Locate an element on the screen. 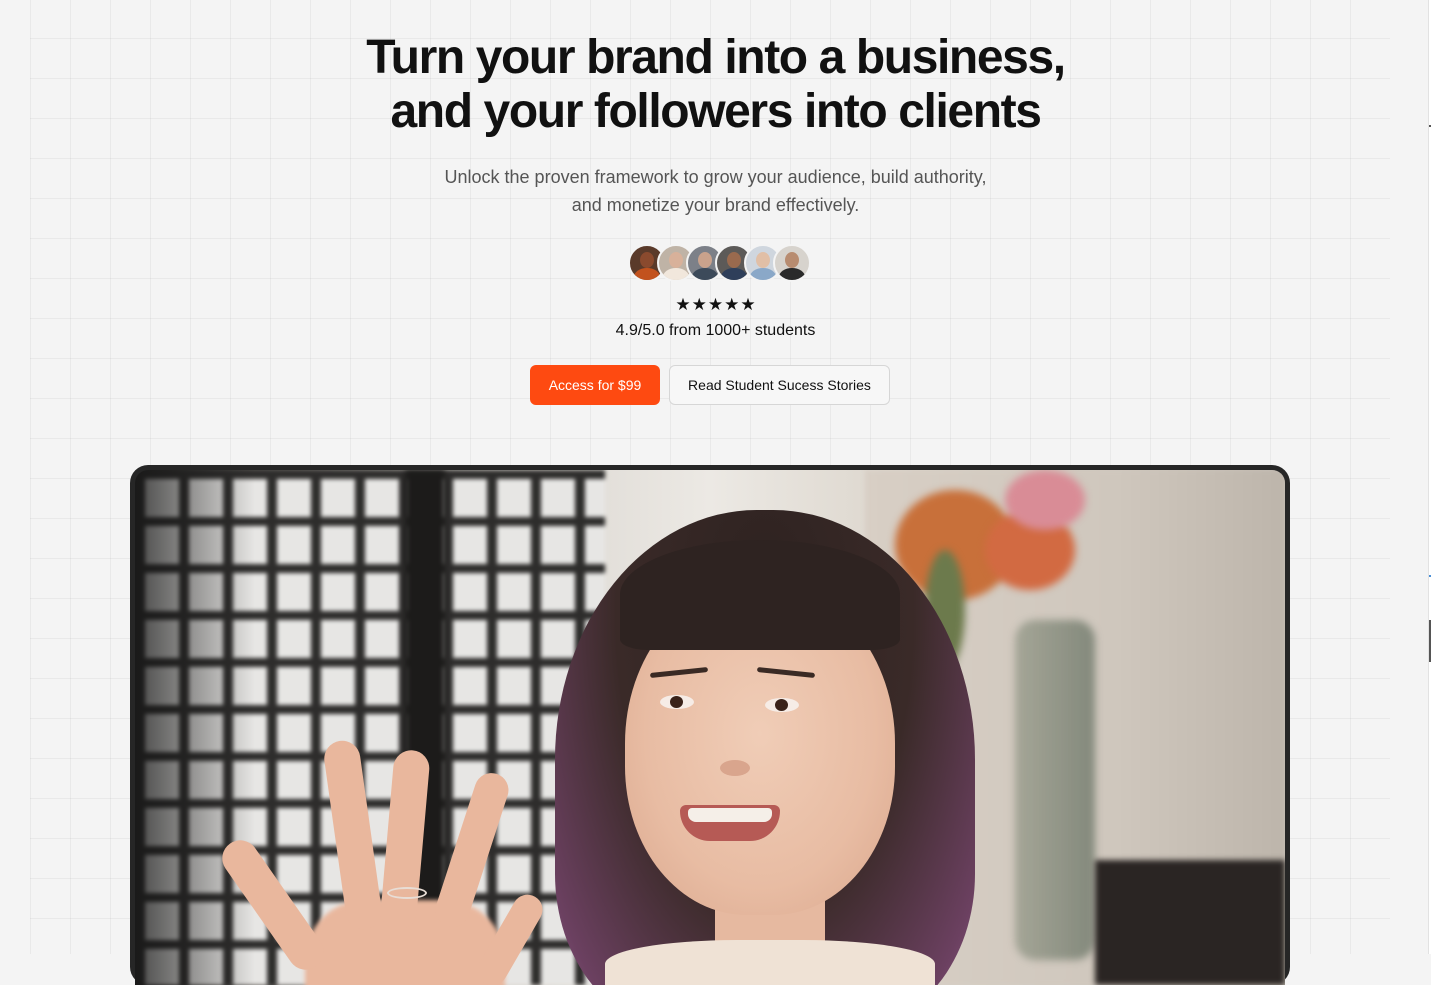 Image resolution: width=1431 pixels, height=985 pixels. teeth-image is located at coordinates (730, 815).